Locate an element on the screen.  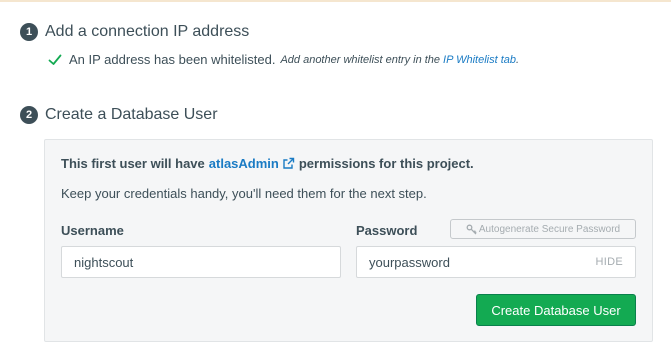
permission-suffix: permissions for this project. is located at coordinates (386, 163).